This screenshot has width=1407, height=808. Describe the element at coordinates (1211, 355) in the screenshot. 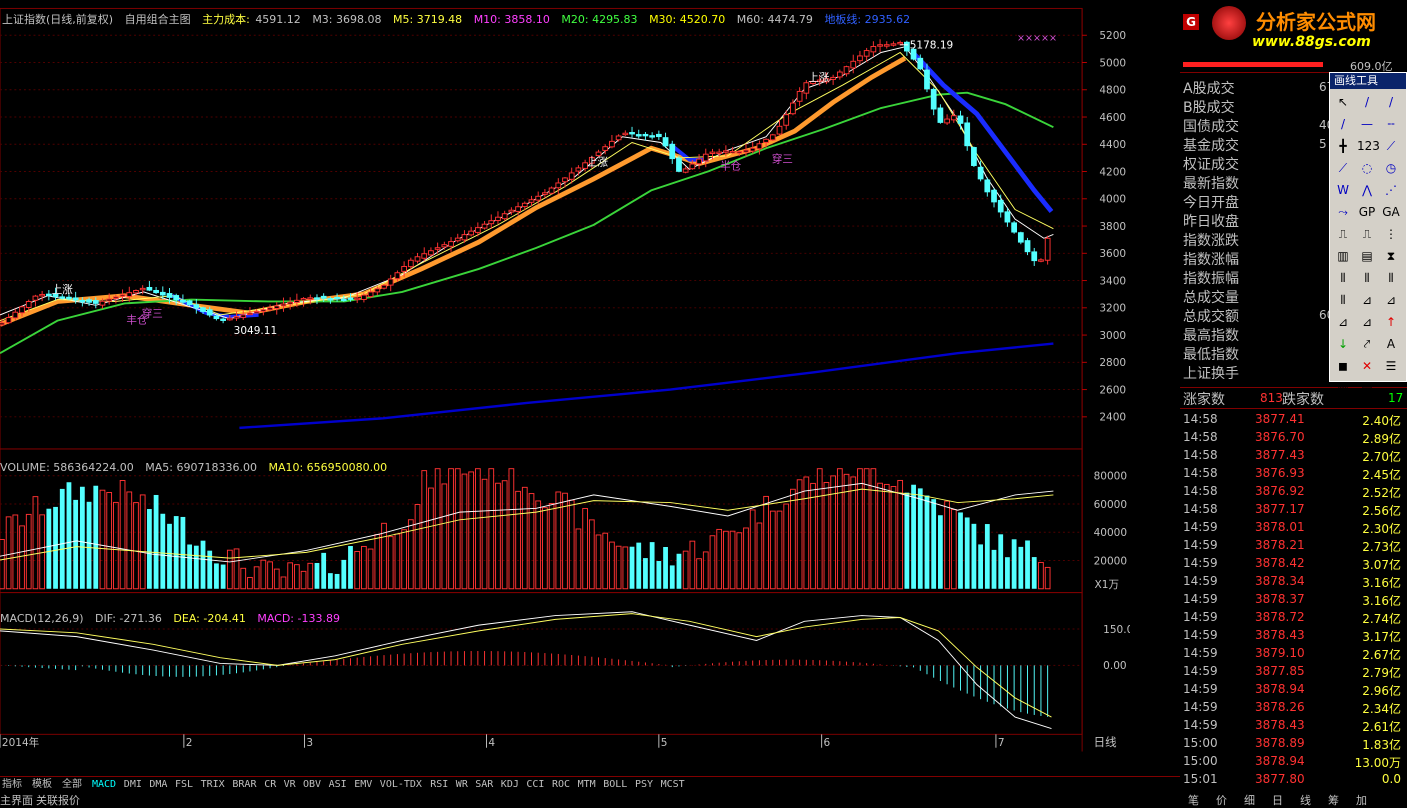

I see `field-14: 最低指数` at that location.